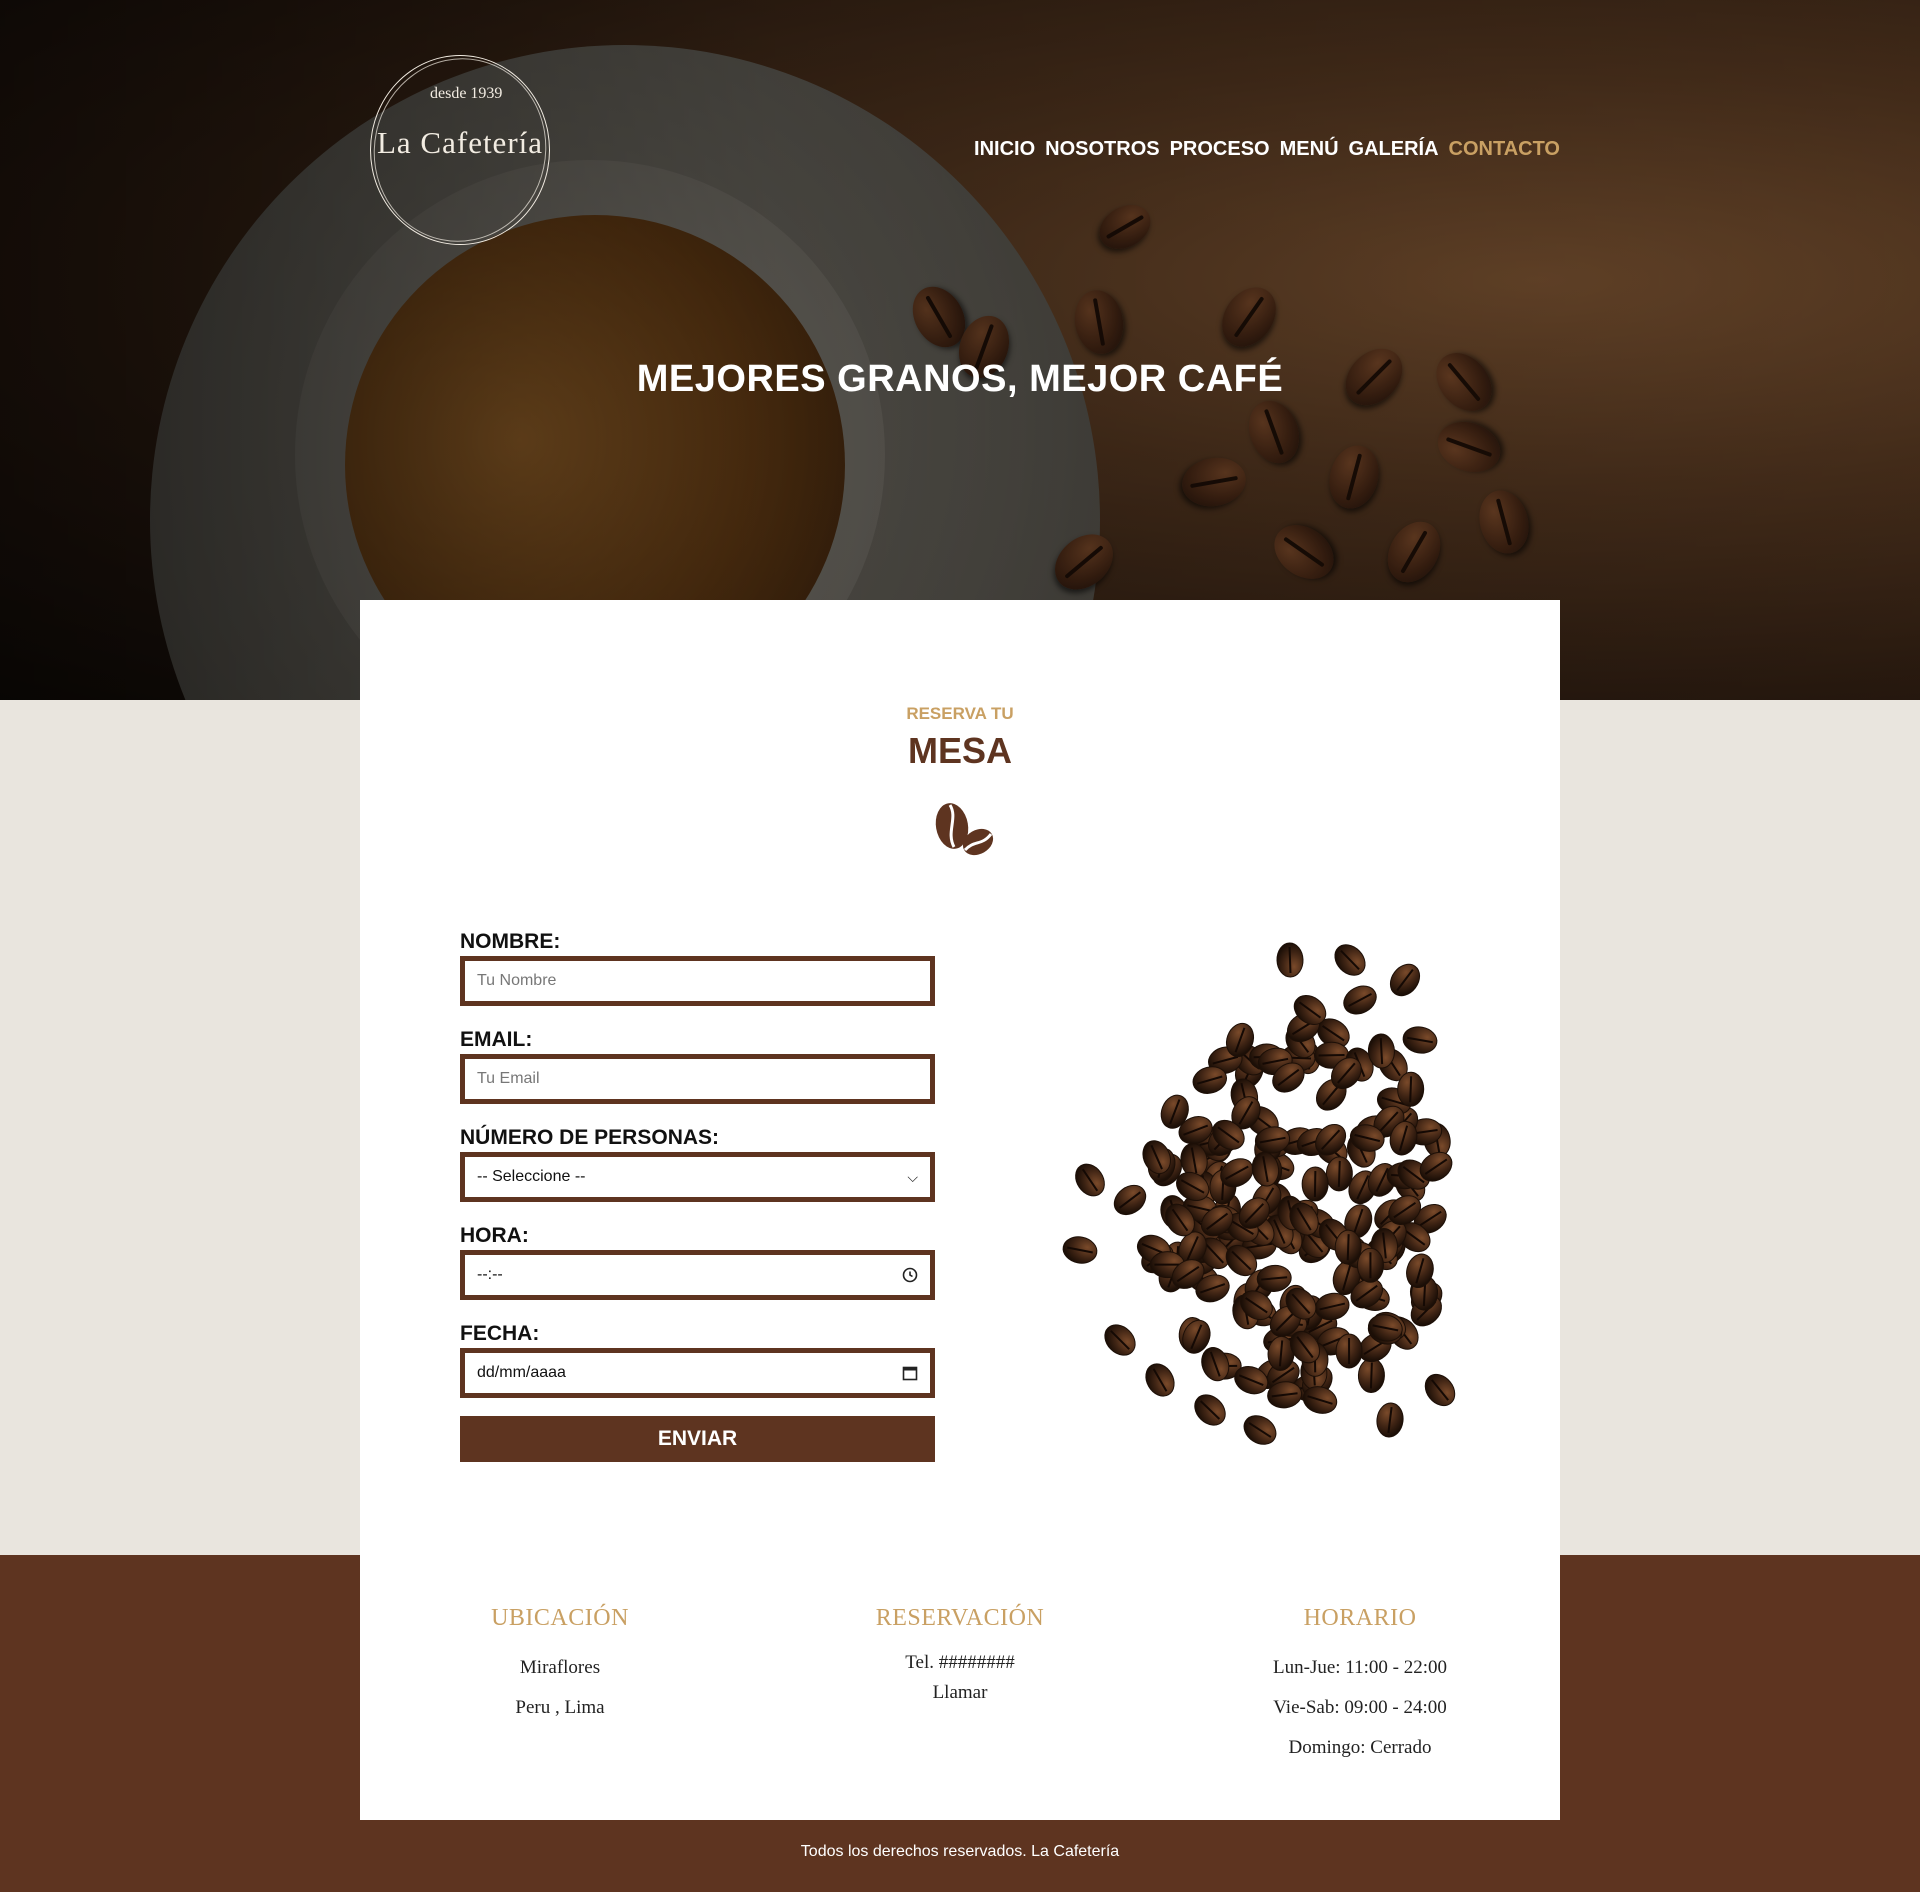 The height and width of the screenshot is (1892, 1920). Describe the element at coordinates (510, 941) in the screenshot. I see `name-label: NOMBRE:` at that location.